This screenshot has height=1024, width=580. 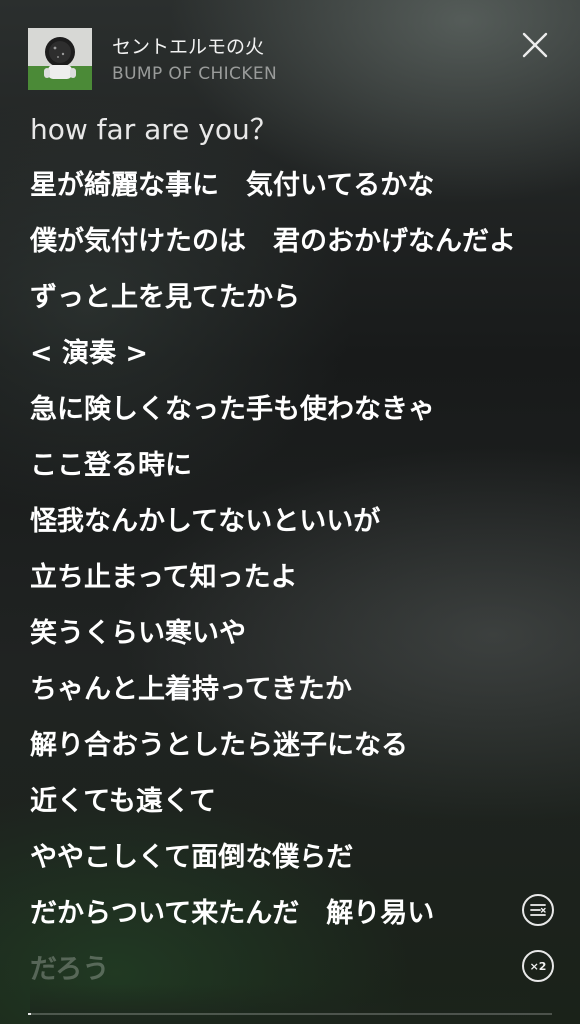 I want to click on speed-label: ×2, so click(x=538, y=966).